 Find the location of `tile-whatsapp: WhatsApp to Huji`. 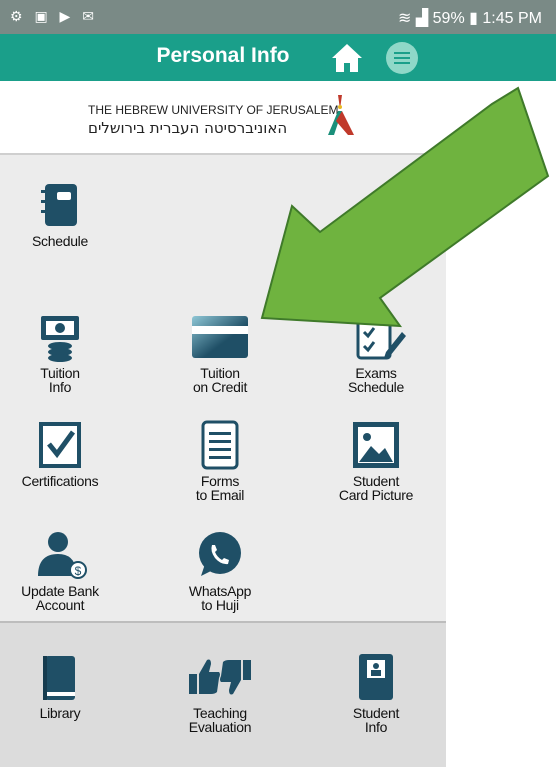

tile-whatsapp: WhatsApp to Huji is located at coordinates (220, 571).